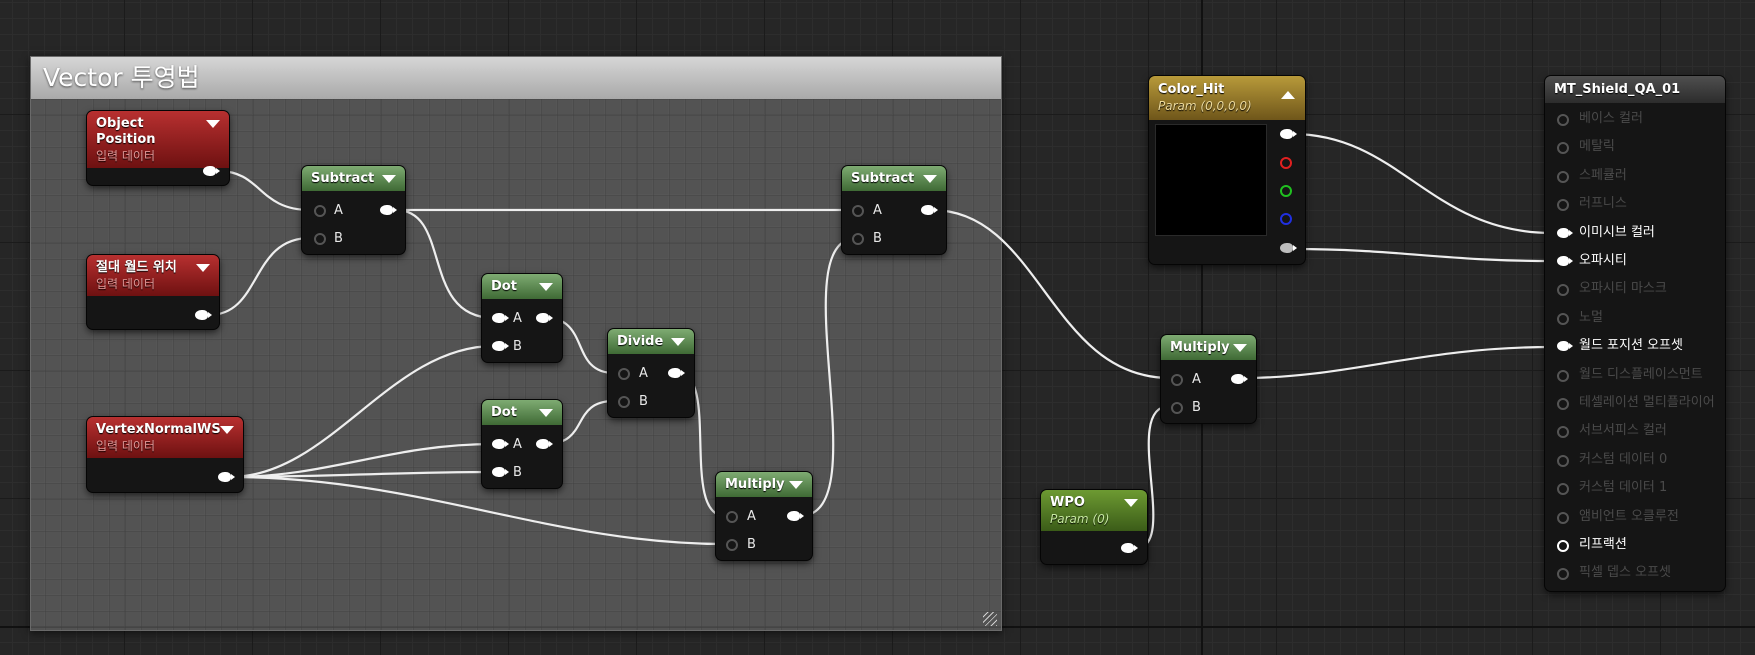 This screenshot has height=655, width=1755. I want to click on node-subtitle: Param (0,0,0,0), so click(1205, 106).